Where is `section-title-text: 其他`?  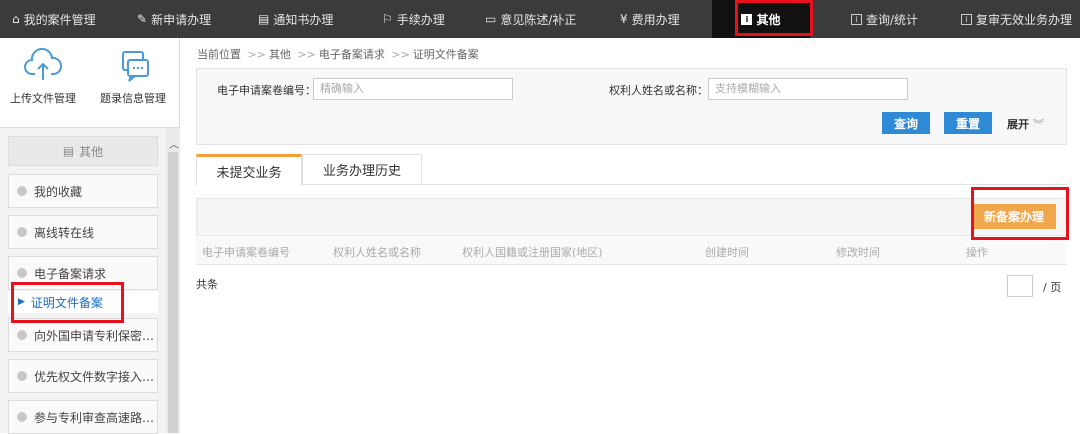
section-title-text: 其他 is located at coordinates (91, 151).